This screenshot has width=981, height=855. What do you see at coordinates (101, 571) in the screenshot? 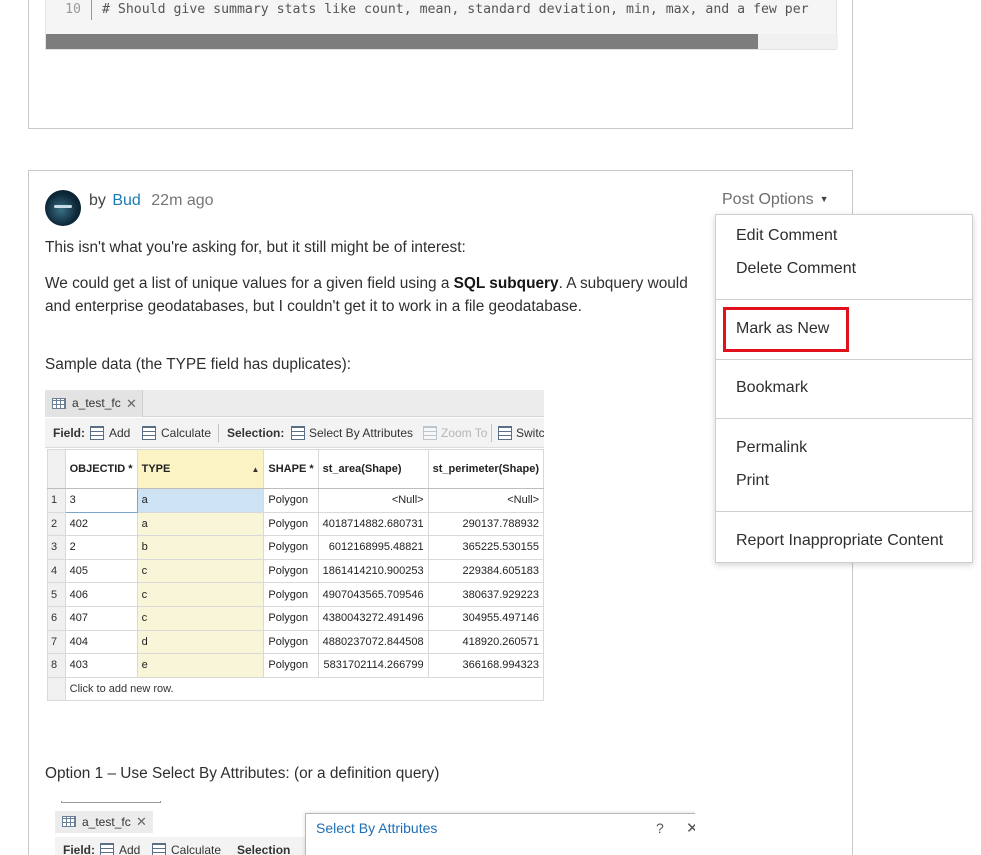
I see `cell-objectid: 405` at bounding box center [101, 571].